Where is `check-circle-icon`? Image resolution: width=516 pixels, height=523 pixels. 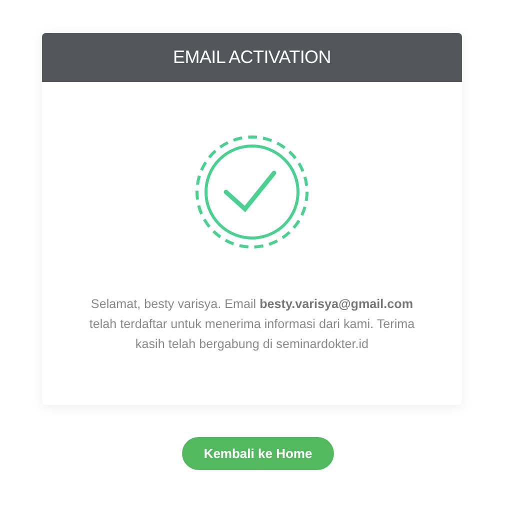
check-circle-icon is located at coordinates (252, 192).